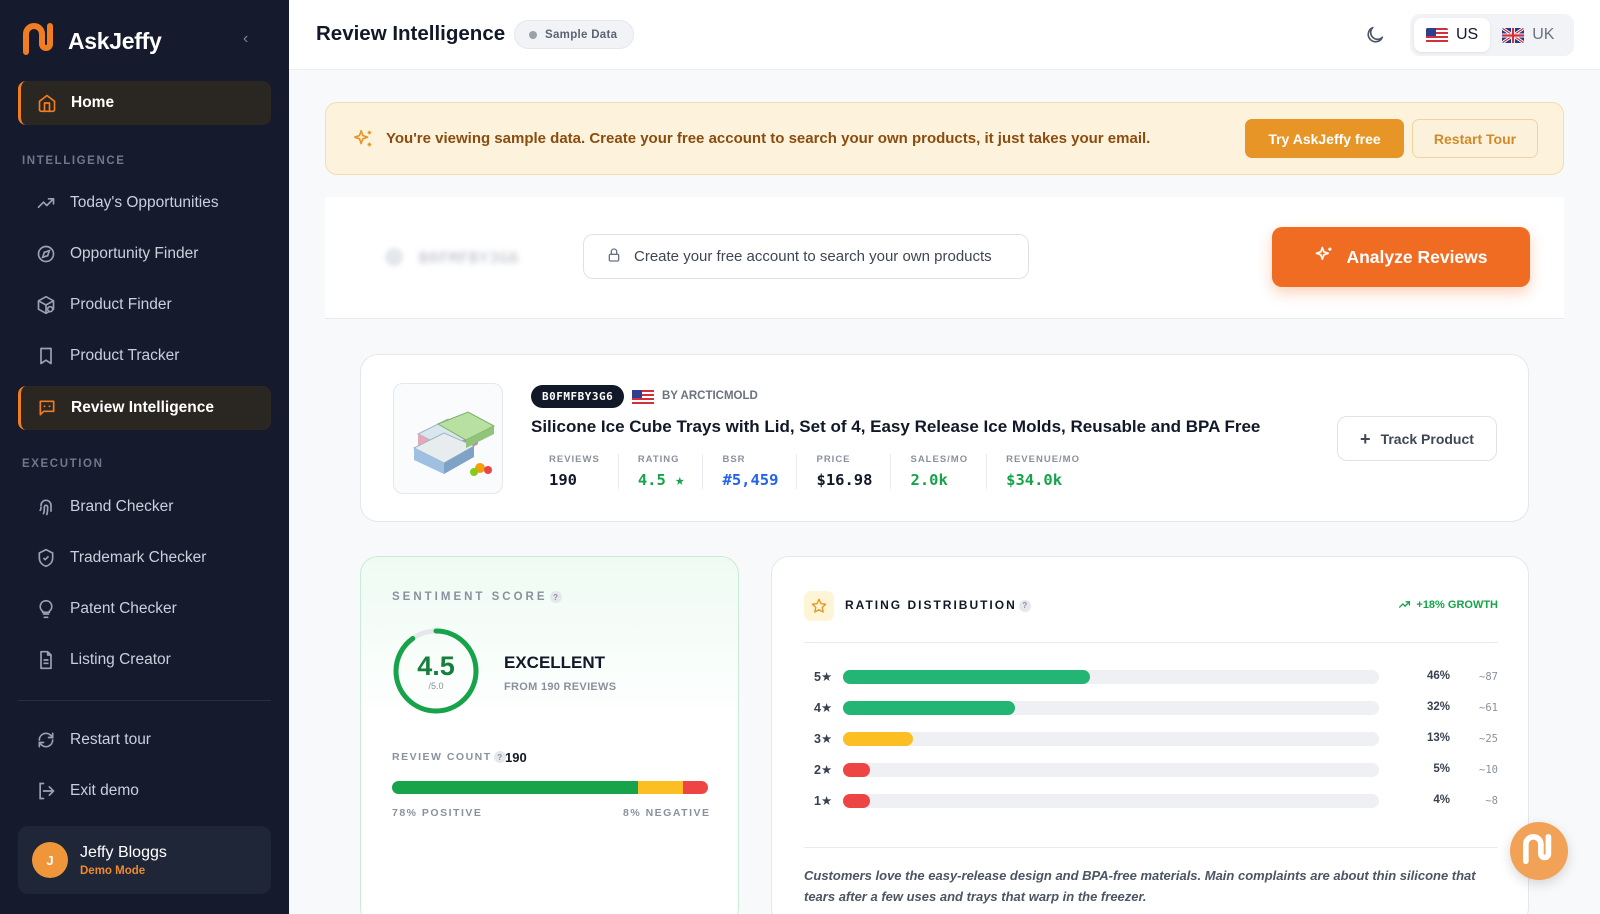 Image resolution: width=1600 pixels, height=914 pixels. What do you see at coordinates (1324, 257) in the screenshot?
I see `sparkles-icon` at bounding box center [1324, 257].